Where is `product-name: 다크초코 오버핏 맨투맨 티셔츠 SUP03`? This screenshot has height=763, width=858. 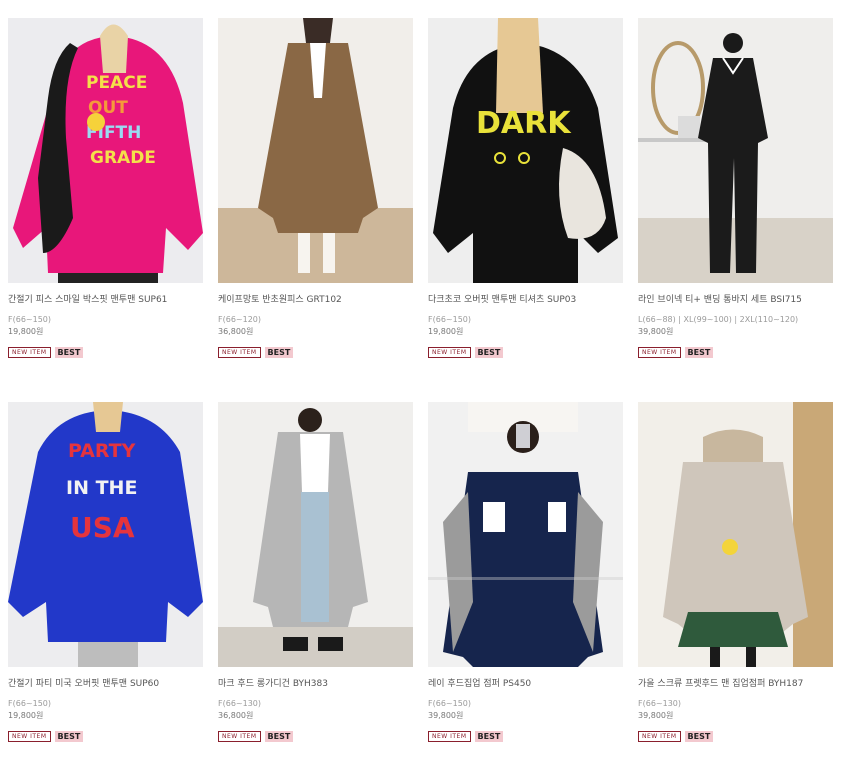
product-name: 다크초코 오버핏 맨투맨 티셔츠 SUP03 is located at coordinates (525, 300).